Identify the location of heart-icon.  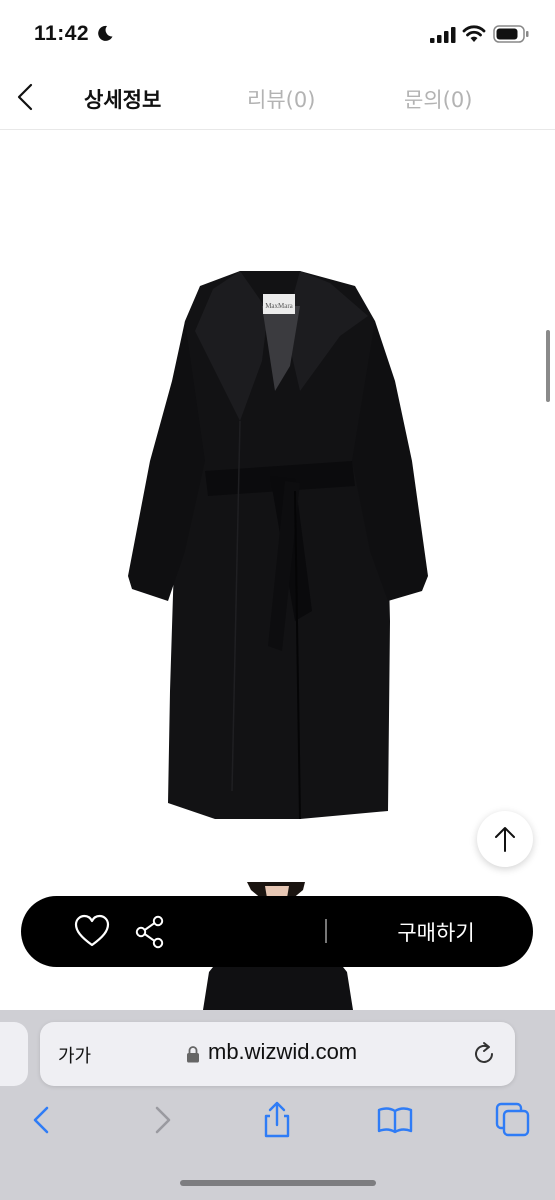
(92, 930).